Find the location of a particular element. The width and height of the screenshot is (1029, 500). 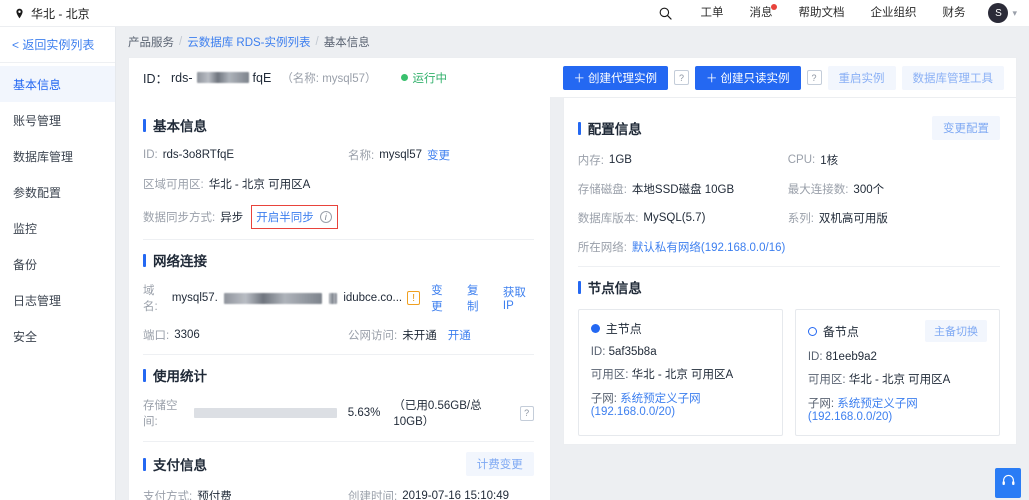

sidebar-item-label: 数据库管理 is located at coordinates (43, 156).